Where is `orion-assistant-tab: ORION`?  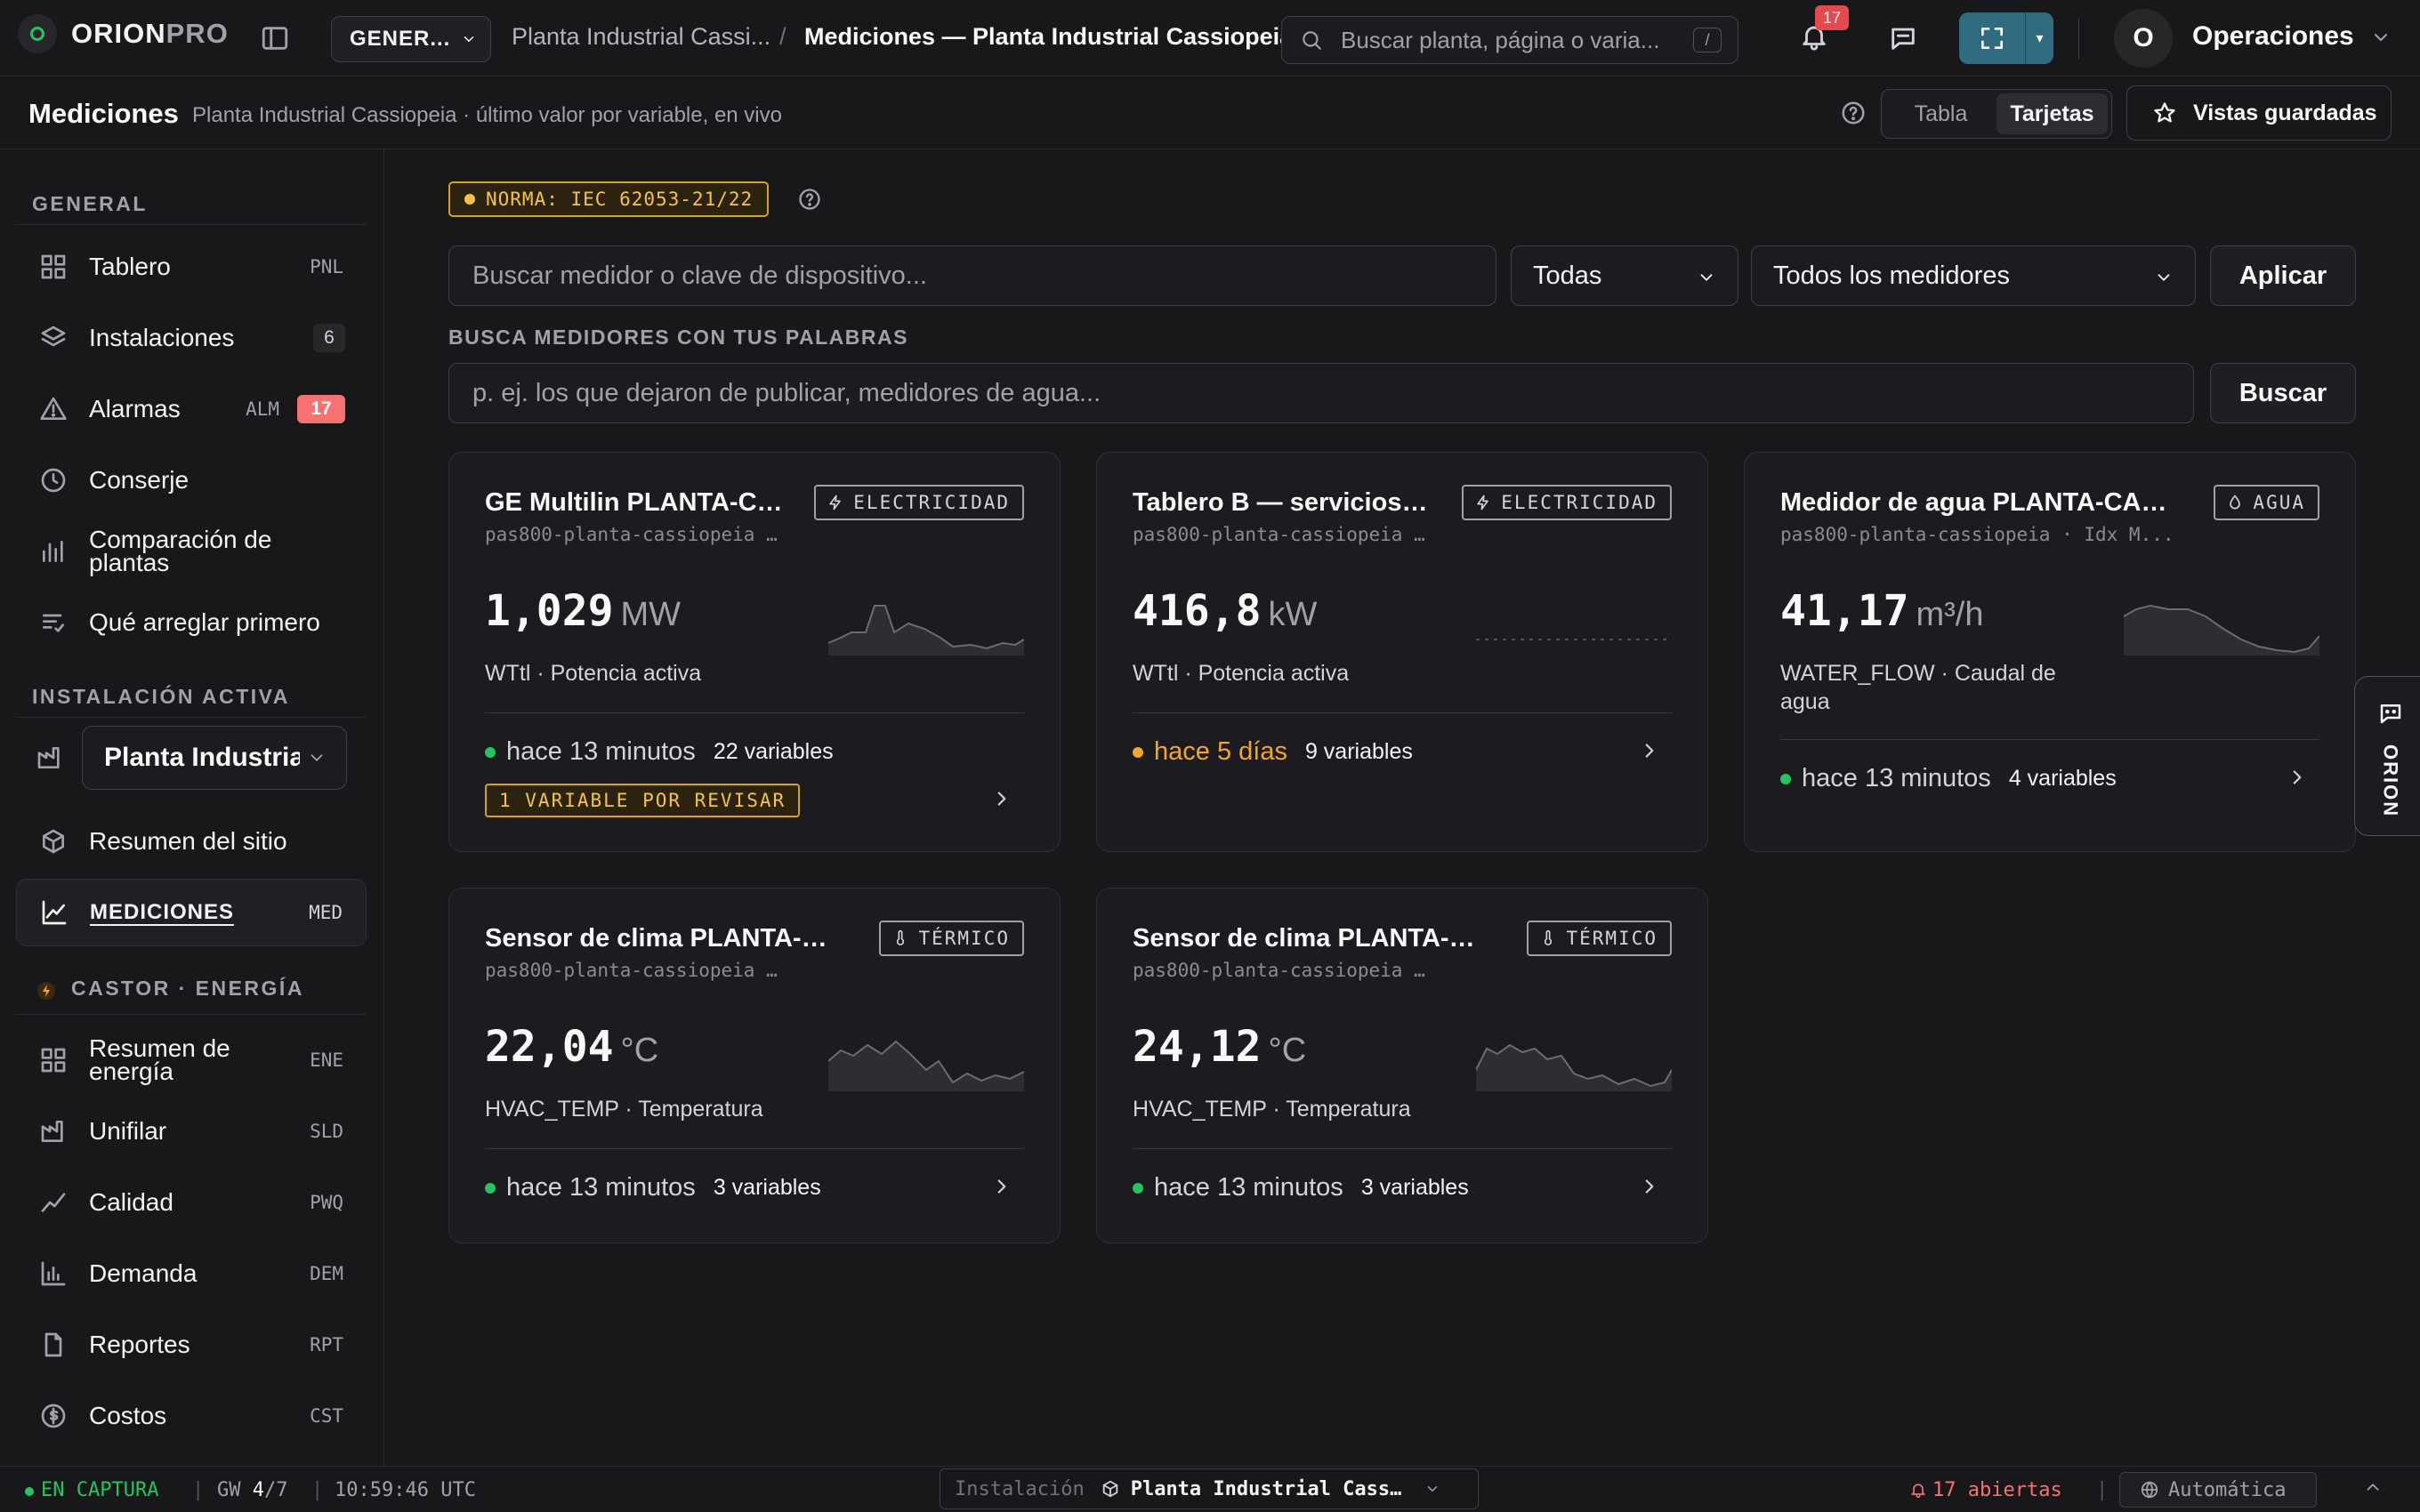 orion-assistant-tab: ORION is located at coordinates (2387, 756).